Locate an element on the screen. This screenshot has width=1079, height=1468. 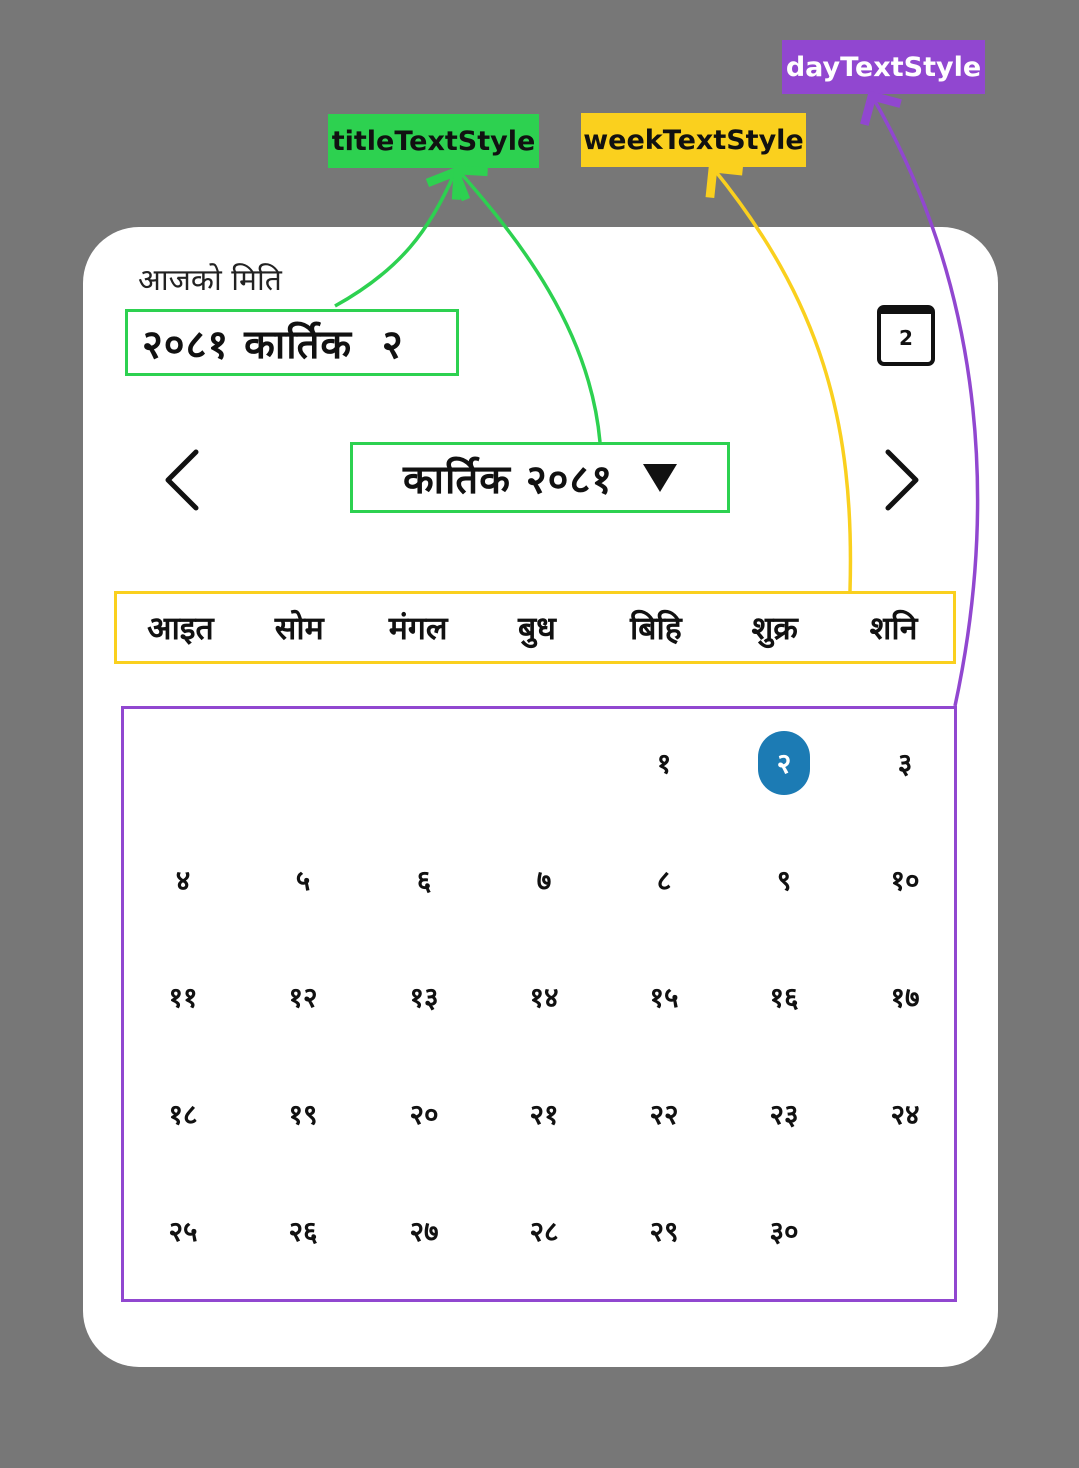
day-cell: १७ is located at coordinates (905, 997).